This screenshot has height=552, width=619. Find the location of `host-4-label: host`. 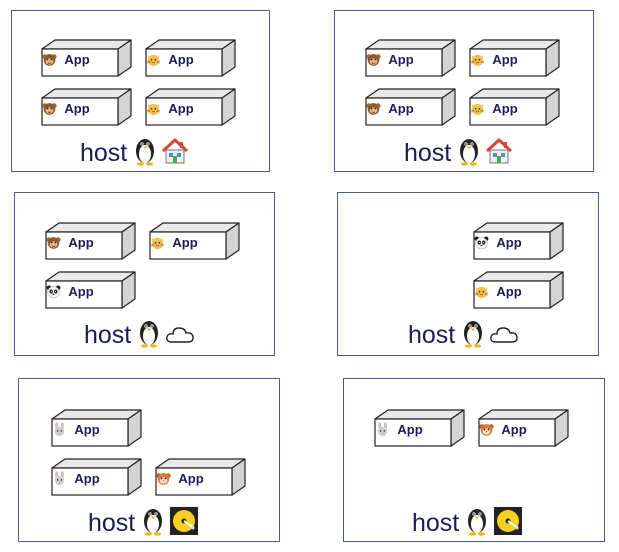

host-4-label: host is located at coordinates (465, 336).